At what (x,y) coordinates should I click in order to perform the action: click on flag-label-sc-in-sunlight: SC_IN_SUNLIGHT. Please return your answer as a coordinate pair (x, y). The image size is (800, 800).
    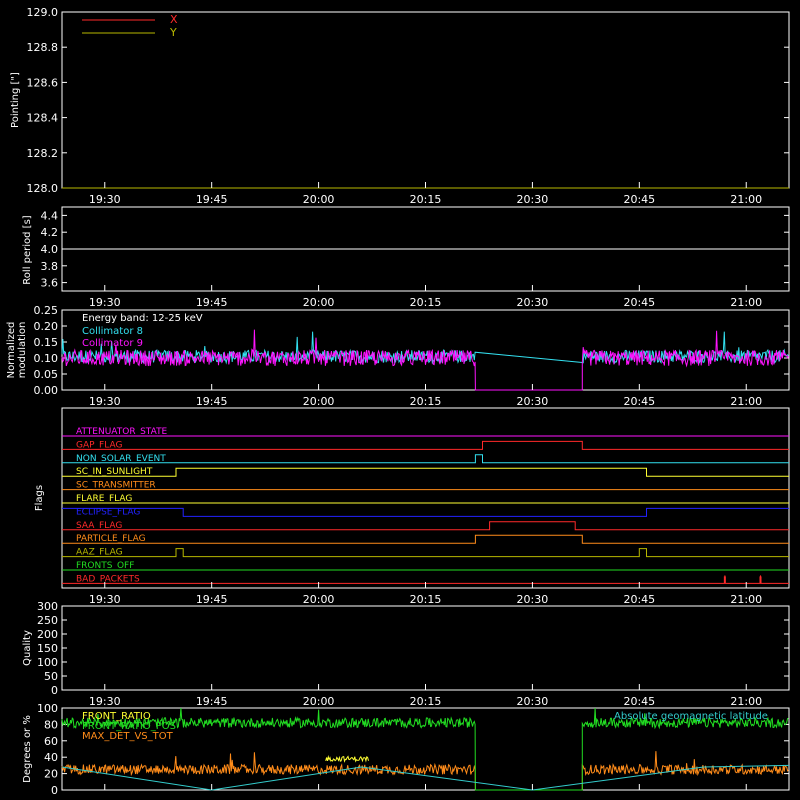
    Looking at the image, I should click on (114, 472).